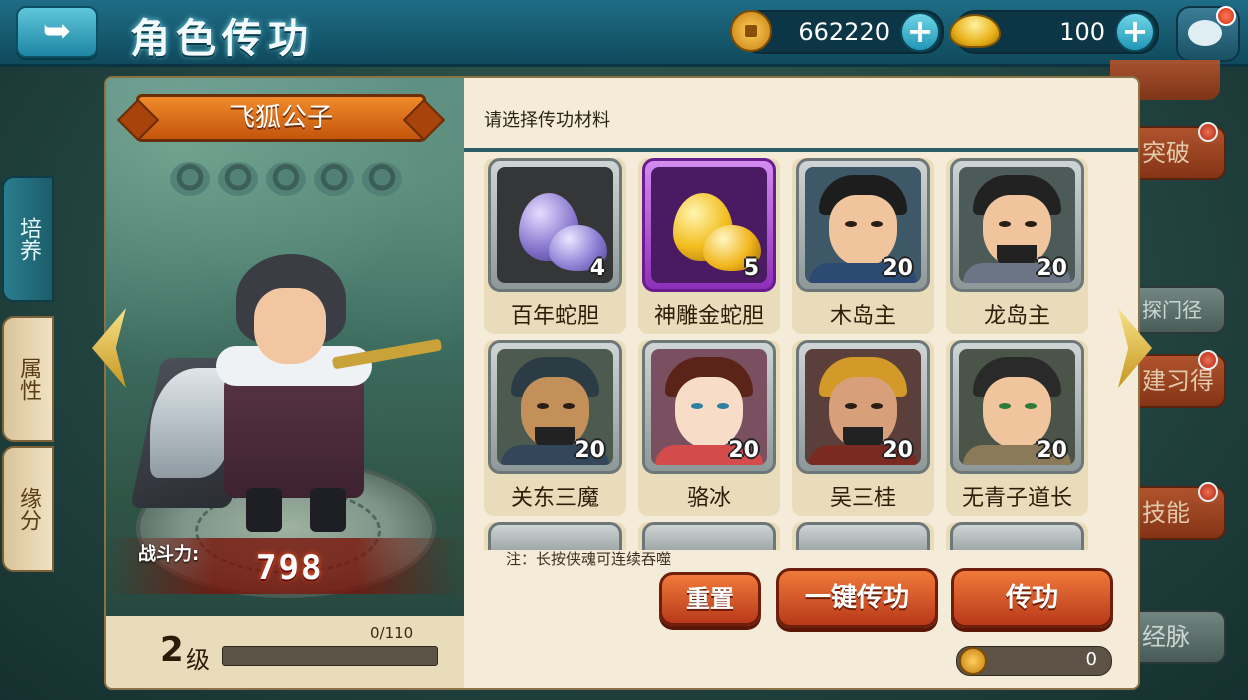  Describe the element at coordinates (857, 598) in the screenshot. I see `one-key-transfer-button: 一键传功` at that location.